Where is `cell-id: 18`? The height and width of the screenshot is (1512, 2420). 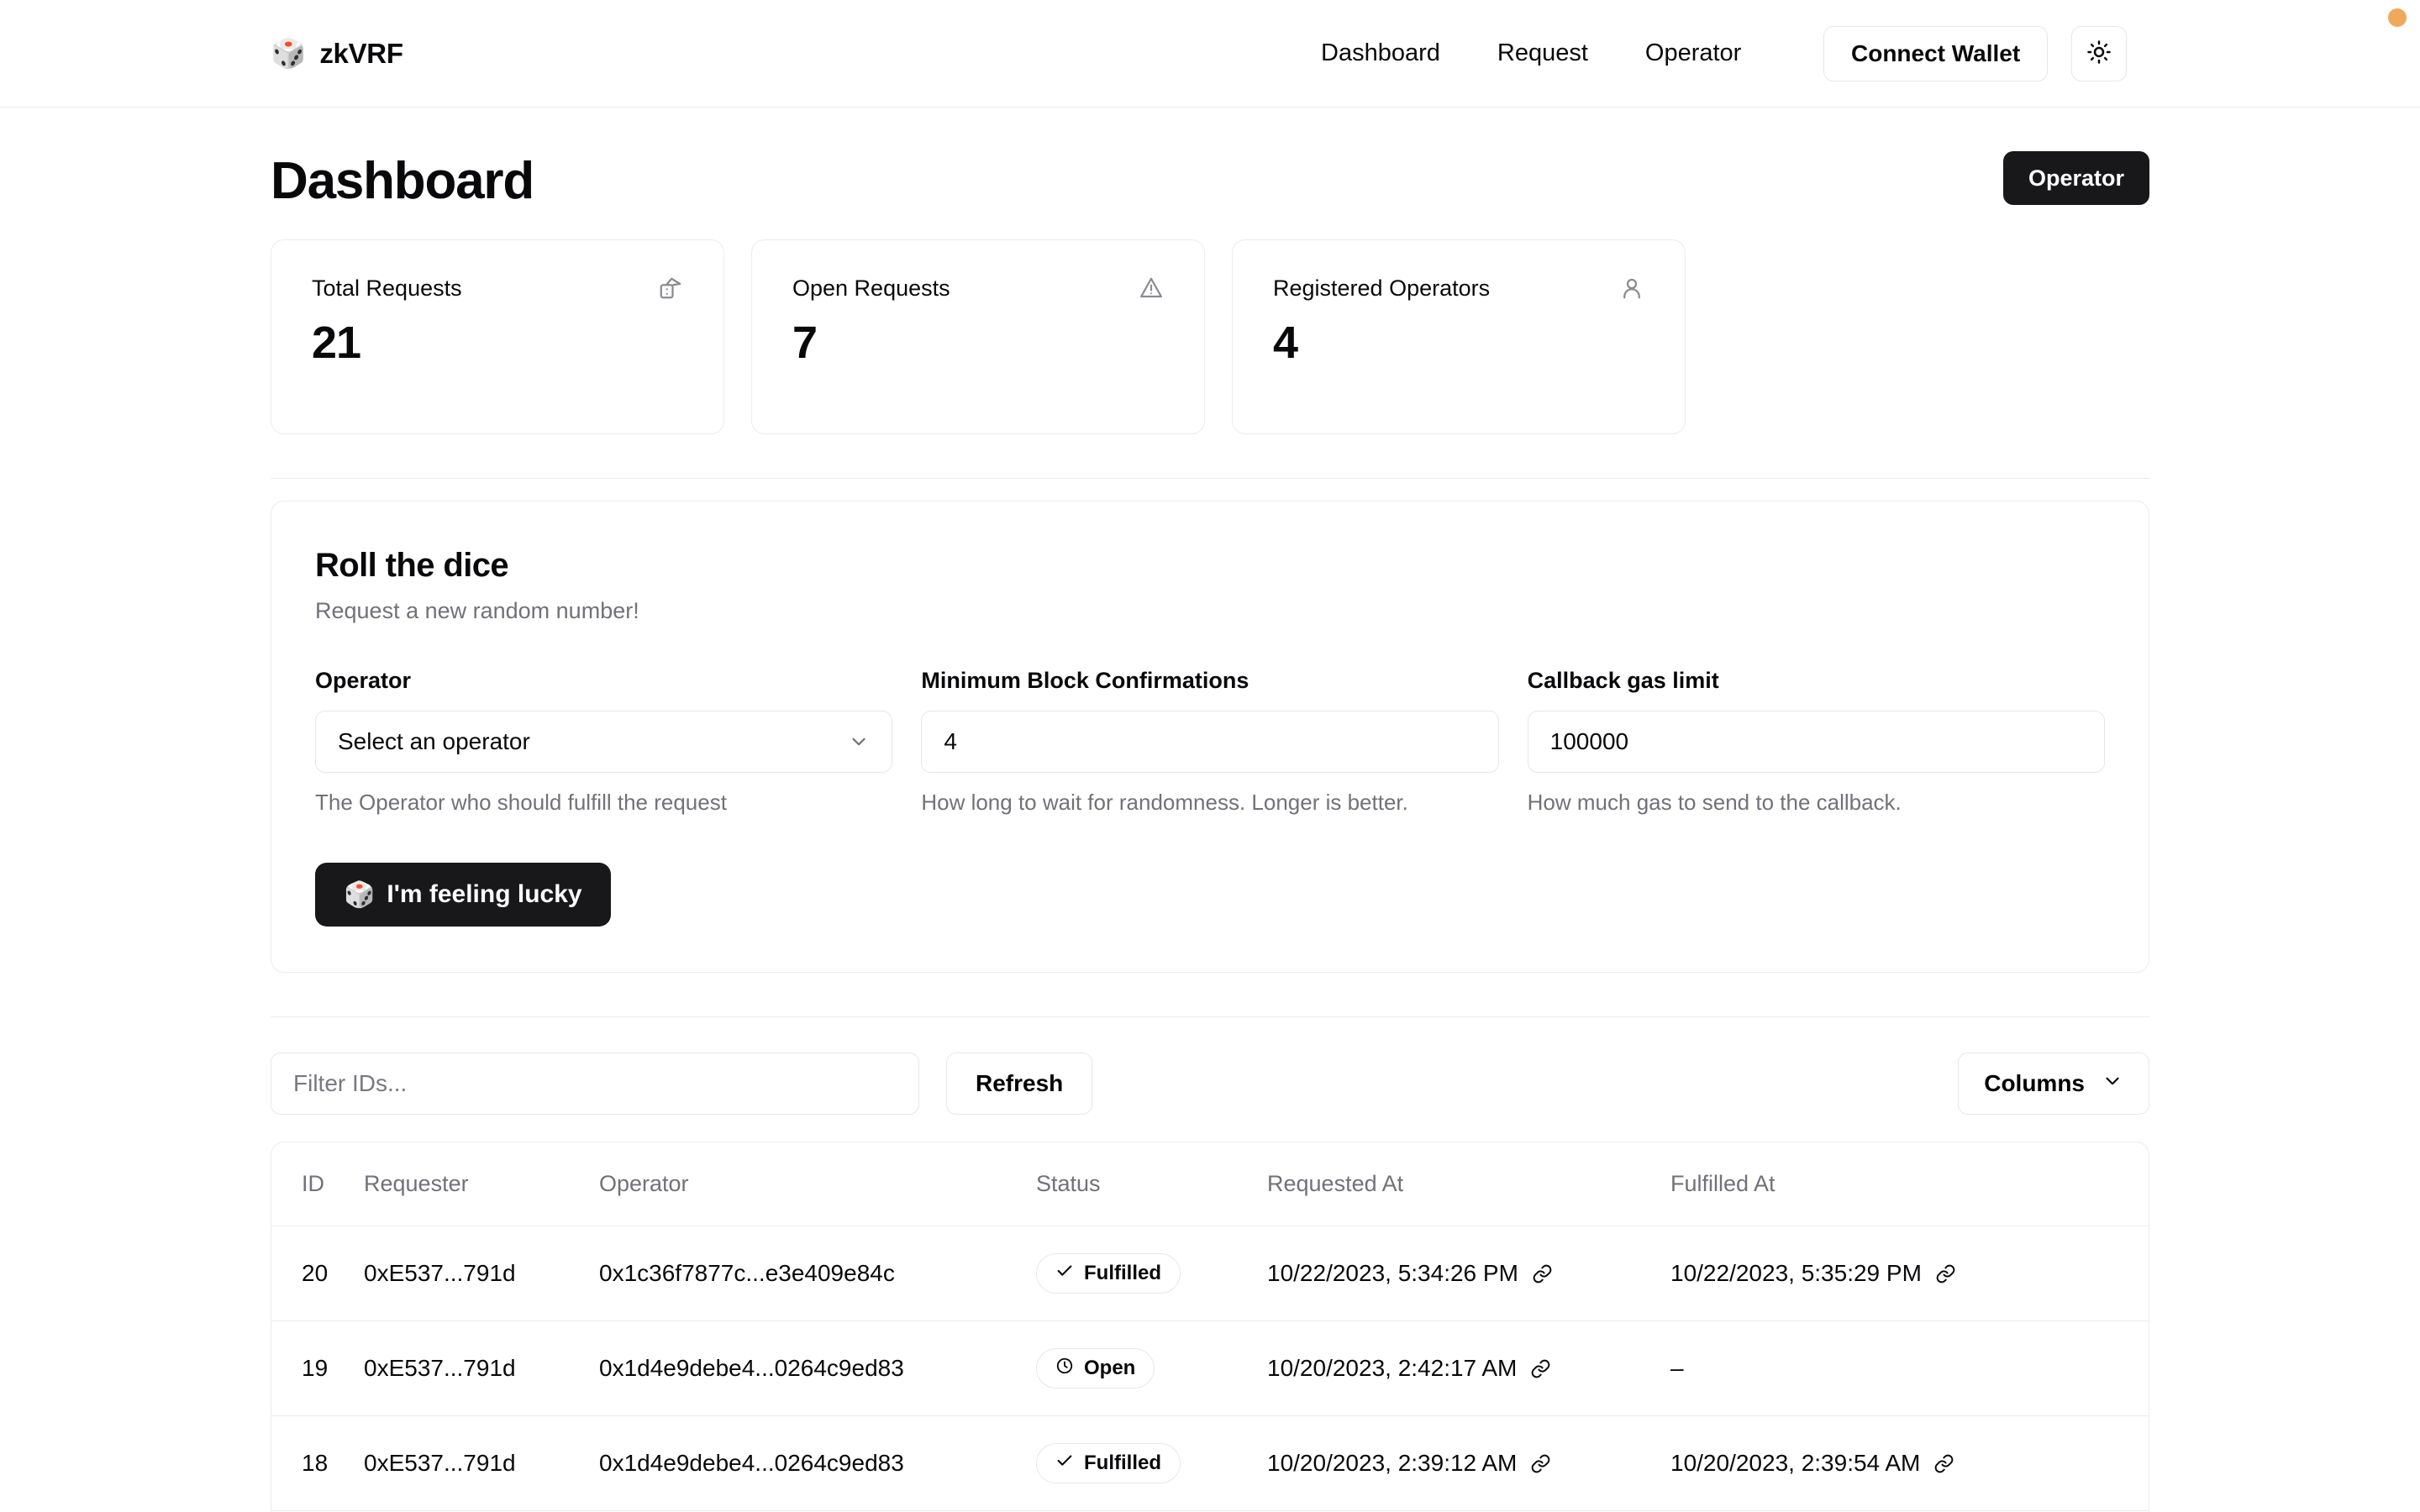
cell-id: 18 is located at coordinates (317, 1463).